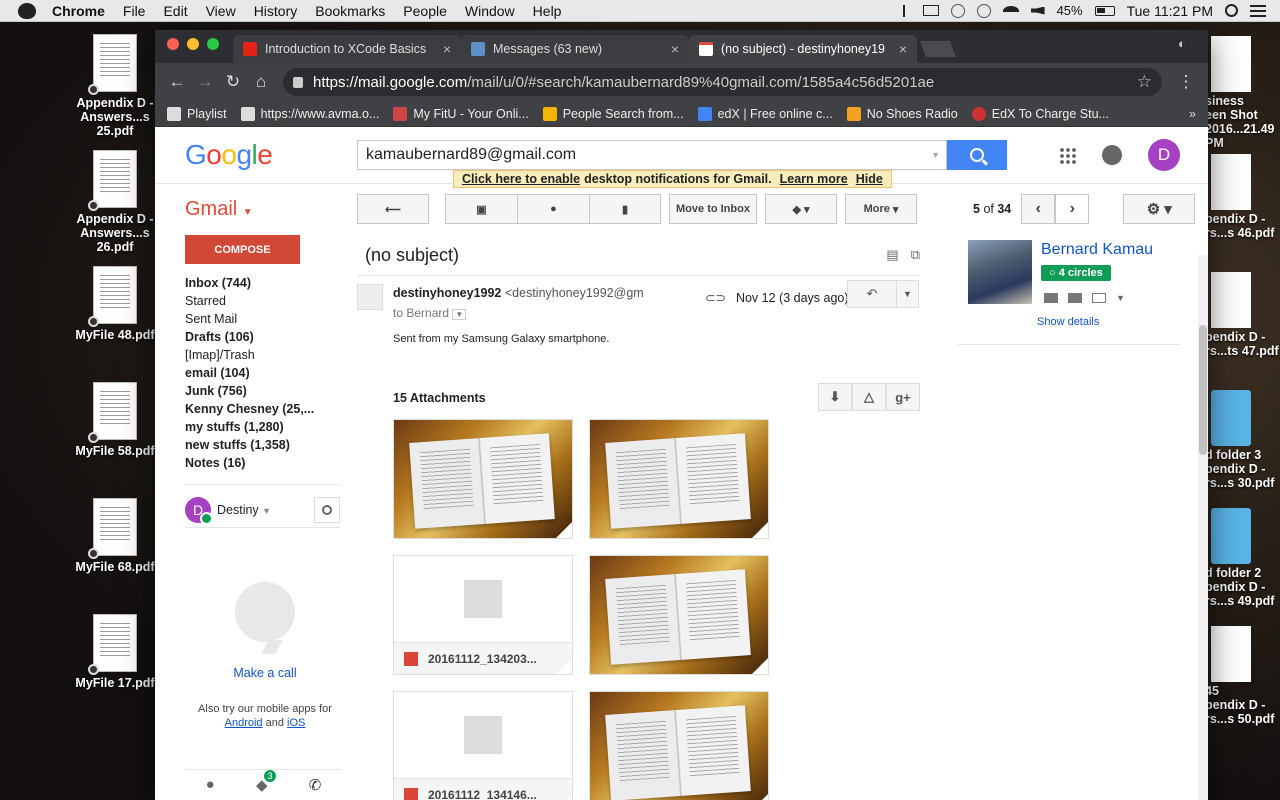 The height and width of the screenshot is (800, 1280). I want to click on scrollbar-thumb, so click(1203, 390).